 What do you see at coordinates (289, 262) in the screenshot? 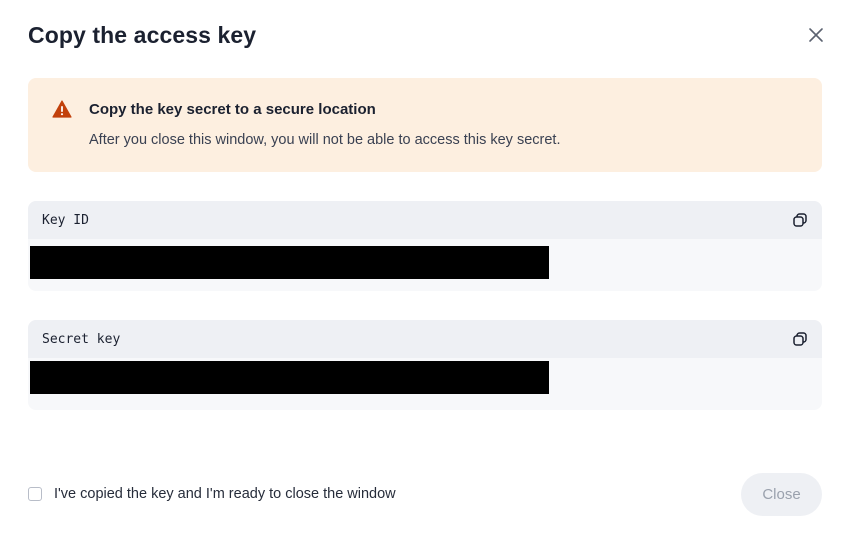
I see `key-id-value-redacted` at bounding box center [289, 262].